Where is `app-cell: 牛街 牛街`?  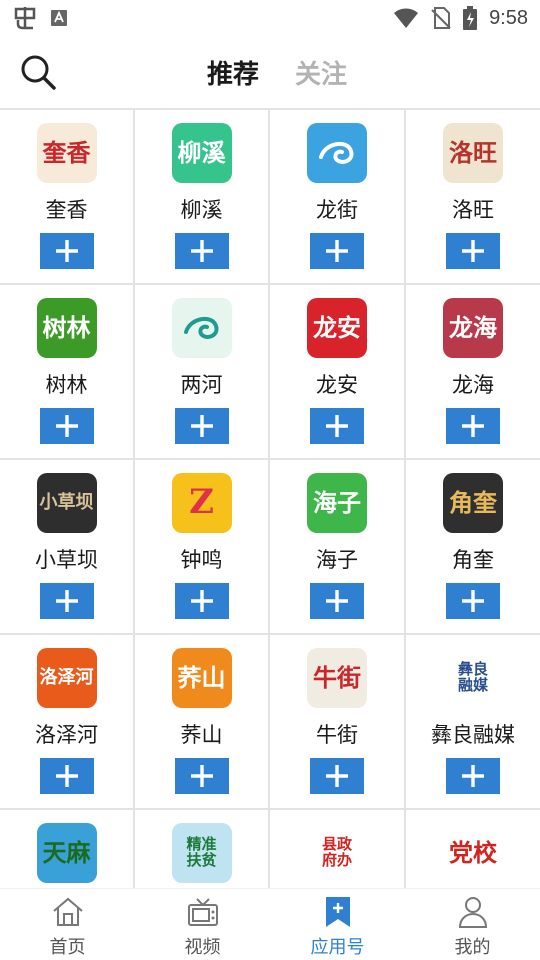
app-cell: 牛街 牛街 is located at coordinates (338, 722).